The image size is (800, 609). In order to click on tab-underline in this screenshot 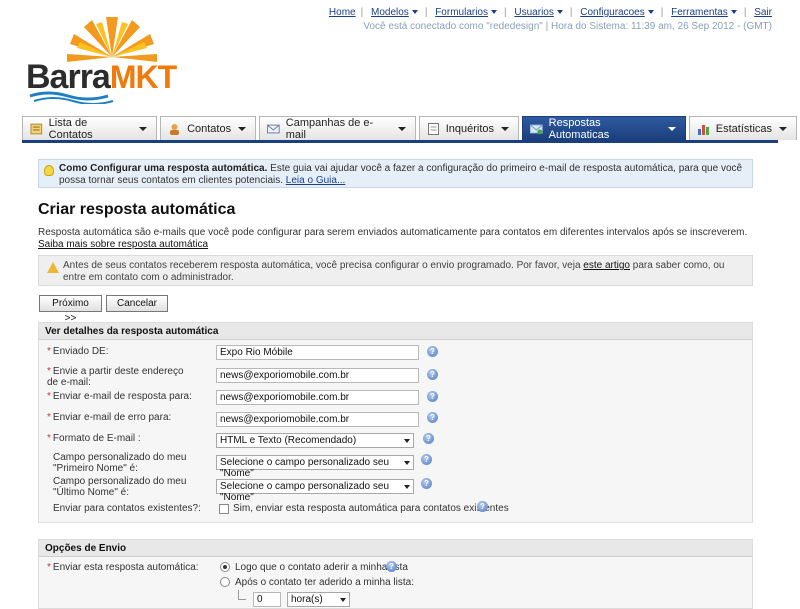, I will do `click(400, 141)`.